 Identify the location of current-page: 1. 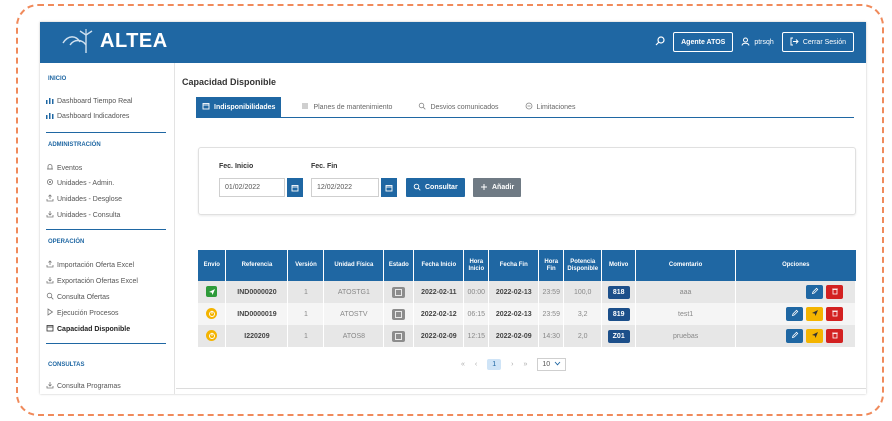
(494, 364).